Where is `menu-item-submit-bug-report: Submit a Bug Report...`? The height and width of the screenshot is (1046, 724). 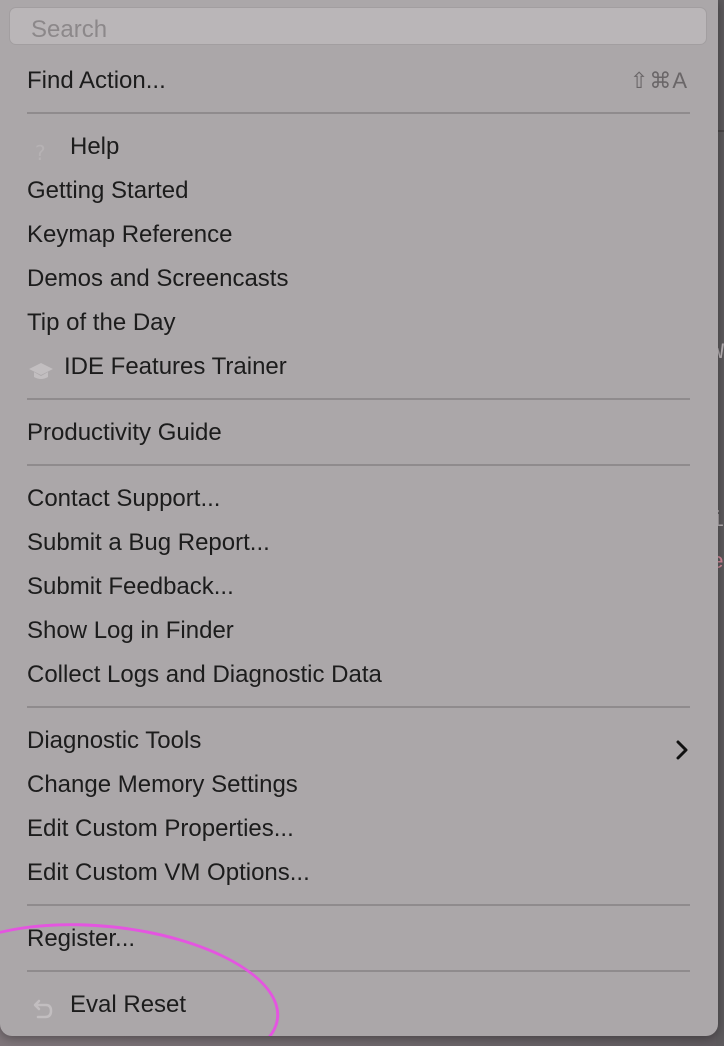
menu-item-submit-bug-report: Submit a Bug Report... is located at coordinates (359, 543).